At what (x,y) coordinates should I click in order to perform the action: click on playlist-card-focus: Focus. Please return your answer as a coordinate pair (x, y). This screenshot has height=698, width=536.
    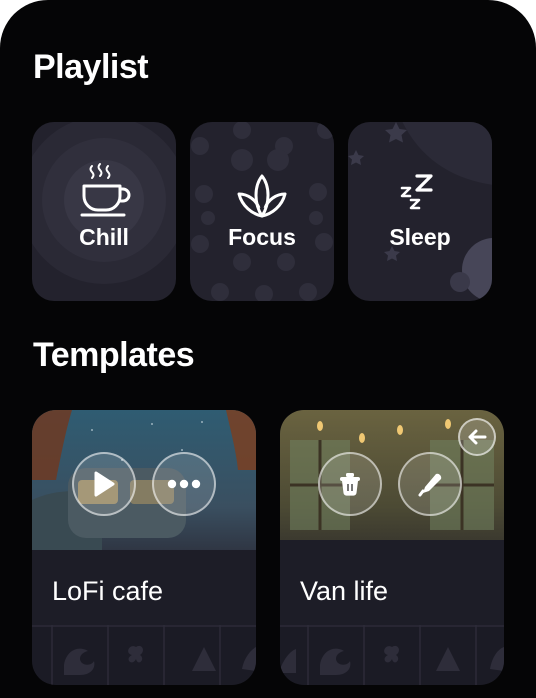
    Looking at the image, I should click on (262, 211).